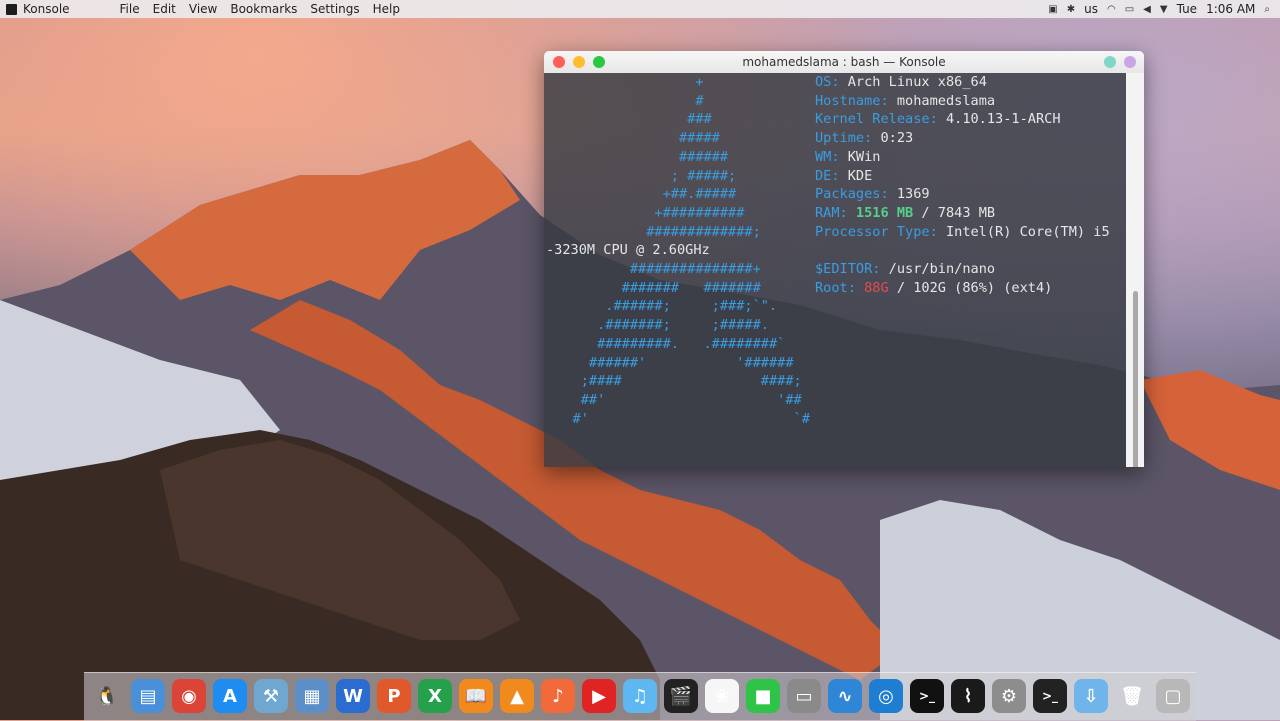  I want to click on info-key: $EDITOR:, so click(848, 269).